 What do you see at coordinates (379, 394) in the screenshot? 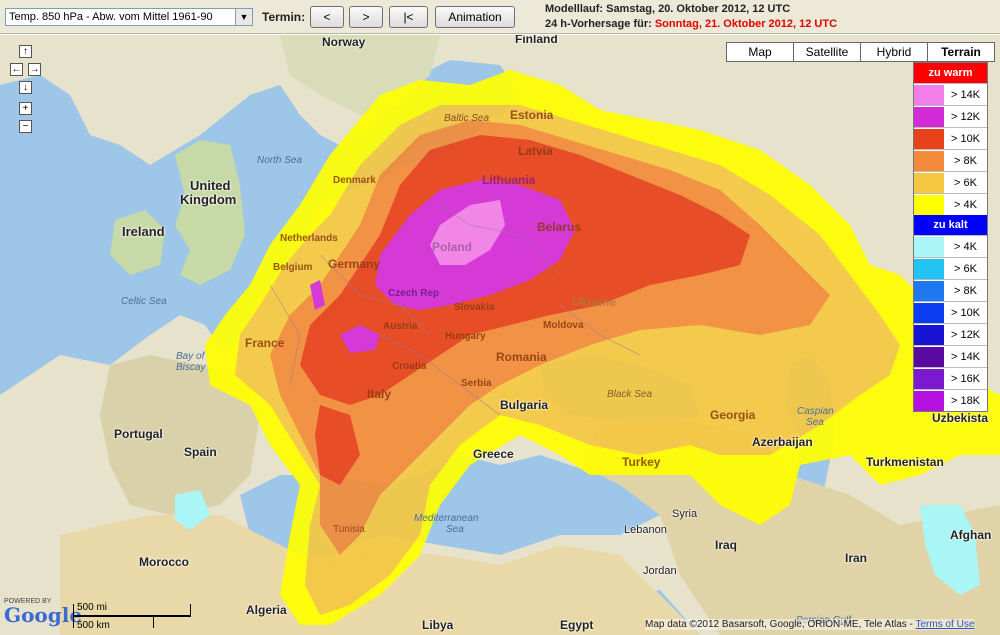
I see `label-italy: Italy` at bounding box center [379, 394].